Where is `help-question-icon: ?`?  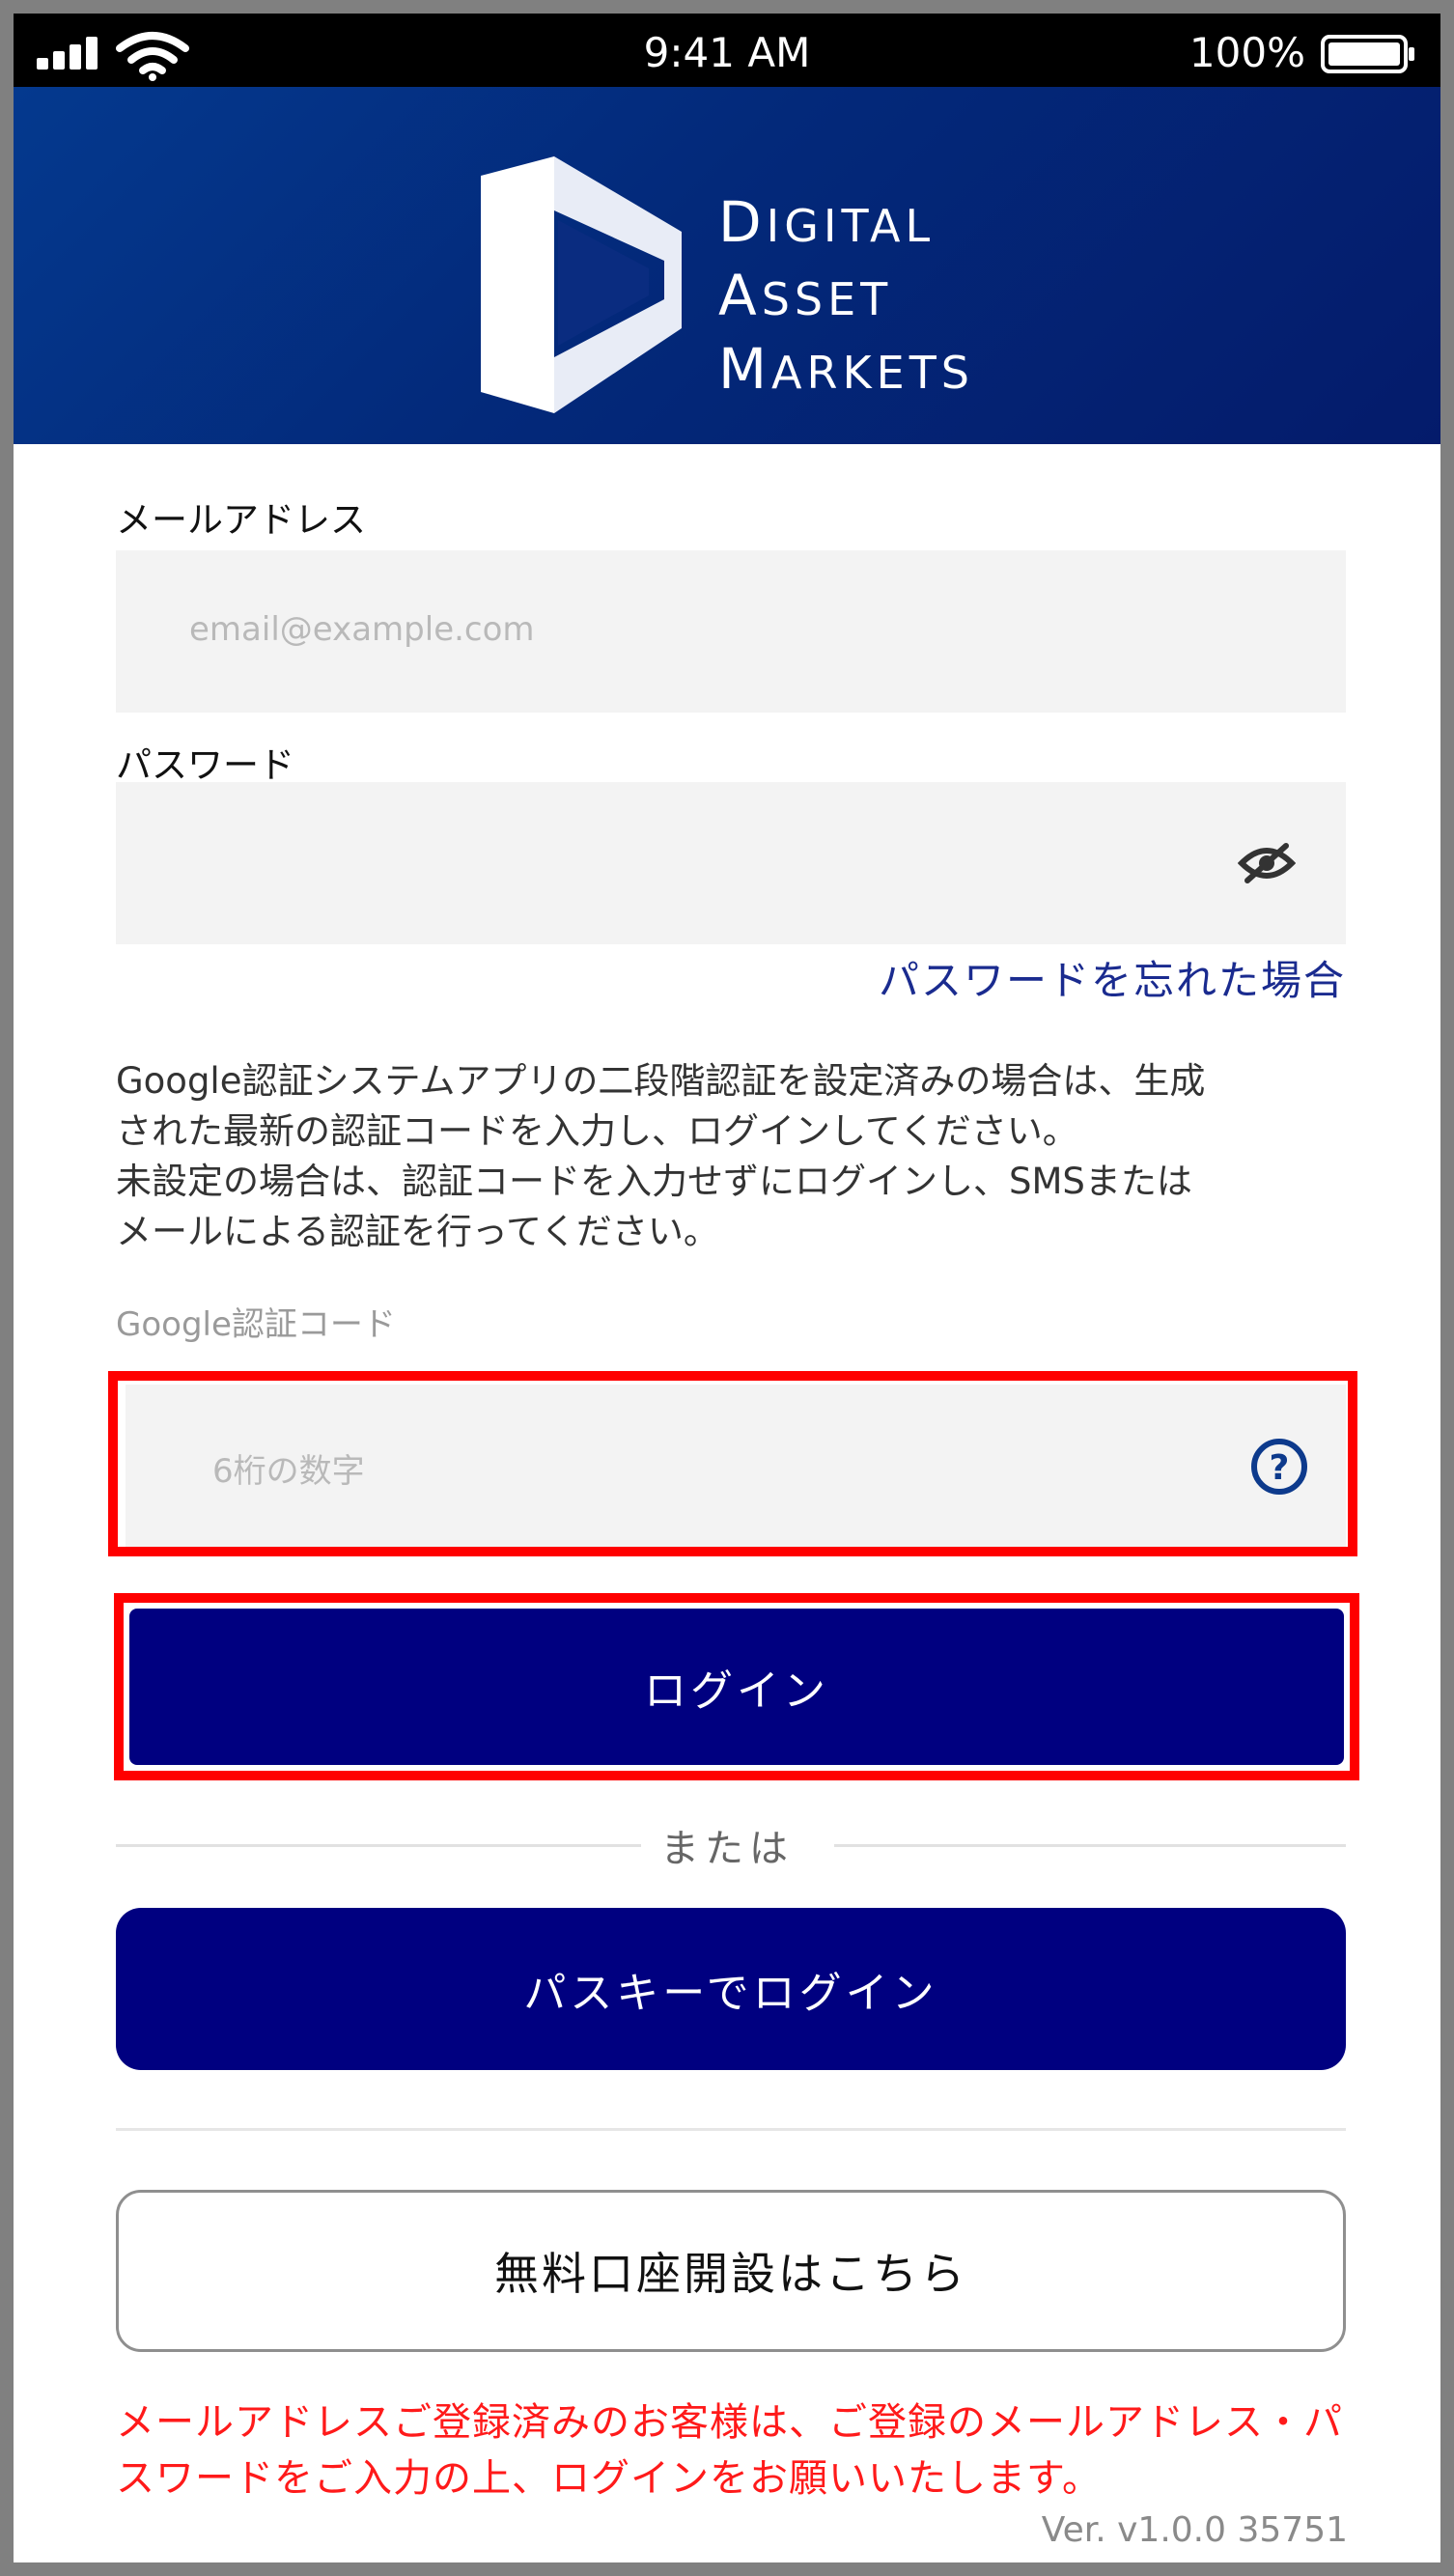
help-question-icon: ? is located at coordinates (1279, 1467).